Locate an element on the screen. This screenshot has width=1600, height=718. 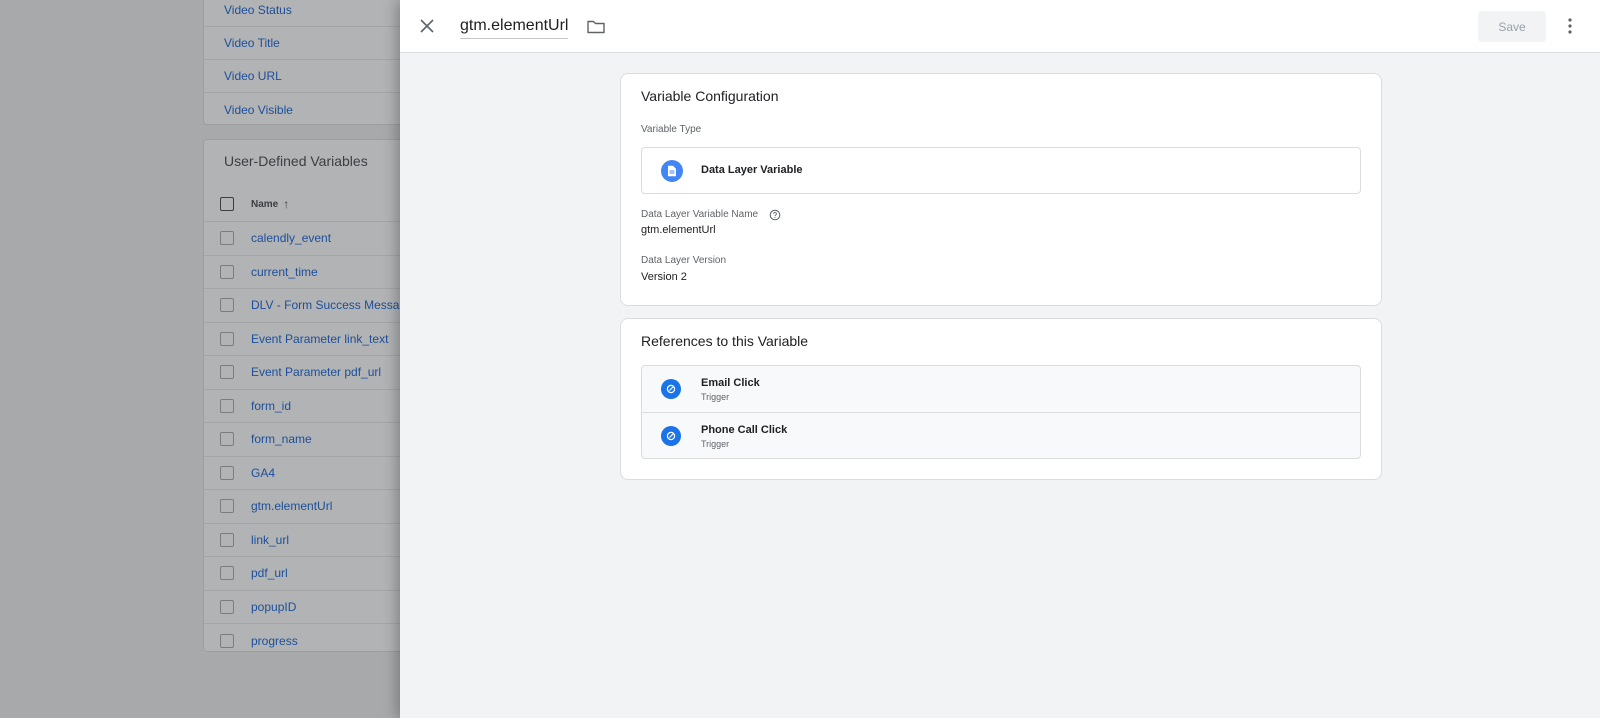
builtin-variable-link: Video URL is located at coordinates (253, 76).